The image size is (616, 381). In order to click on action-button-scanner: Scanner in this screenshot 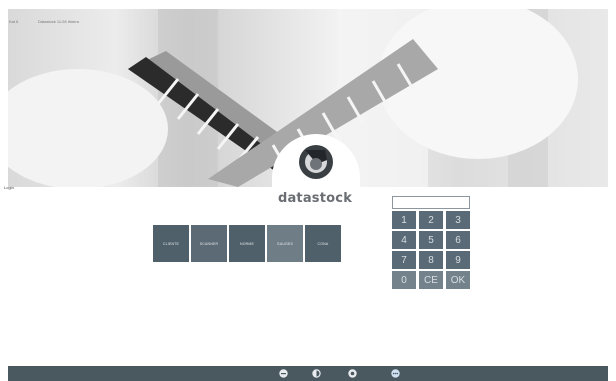, I will do `click(209, 243)`.